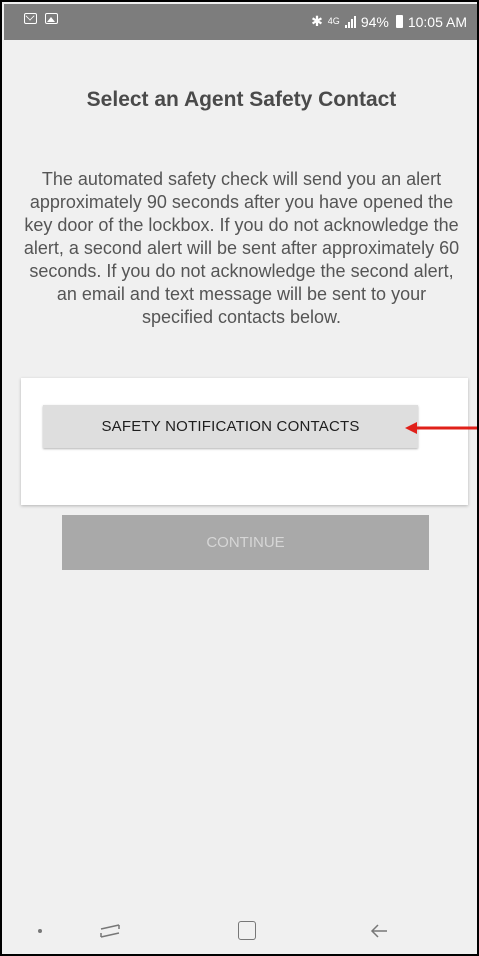  Describe the element at coordinates (379, 931) in the screenshot. I see `back-icon` at that location.